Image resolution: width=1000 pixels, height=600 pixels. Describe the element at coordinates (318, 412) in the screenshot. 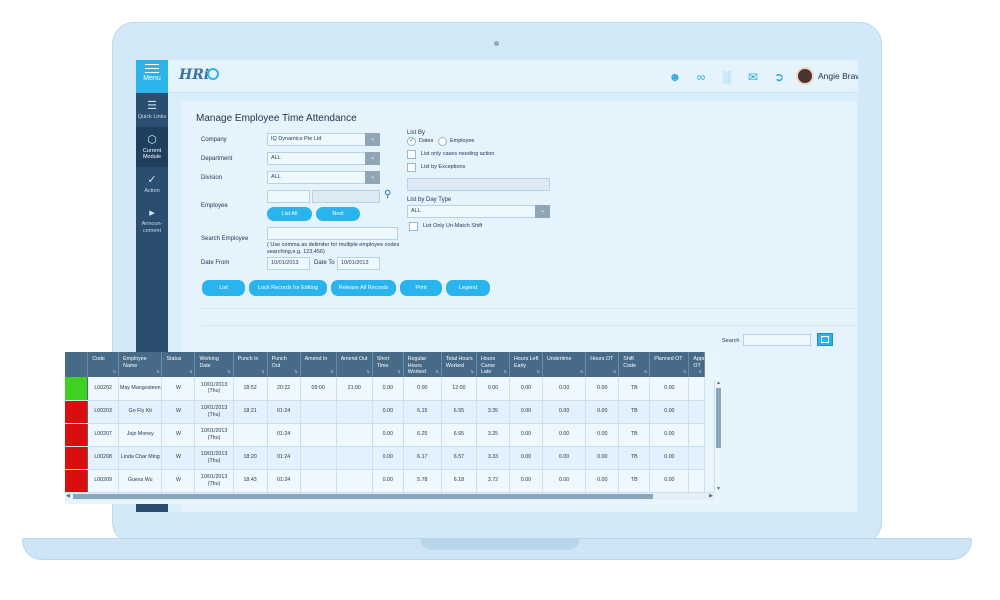

I see `cell-amend-in` at that location.